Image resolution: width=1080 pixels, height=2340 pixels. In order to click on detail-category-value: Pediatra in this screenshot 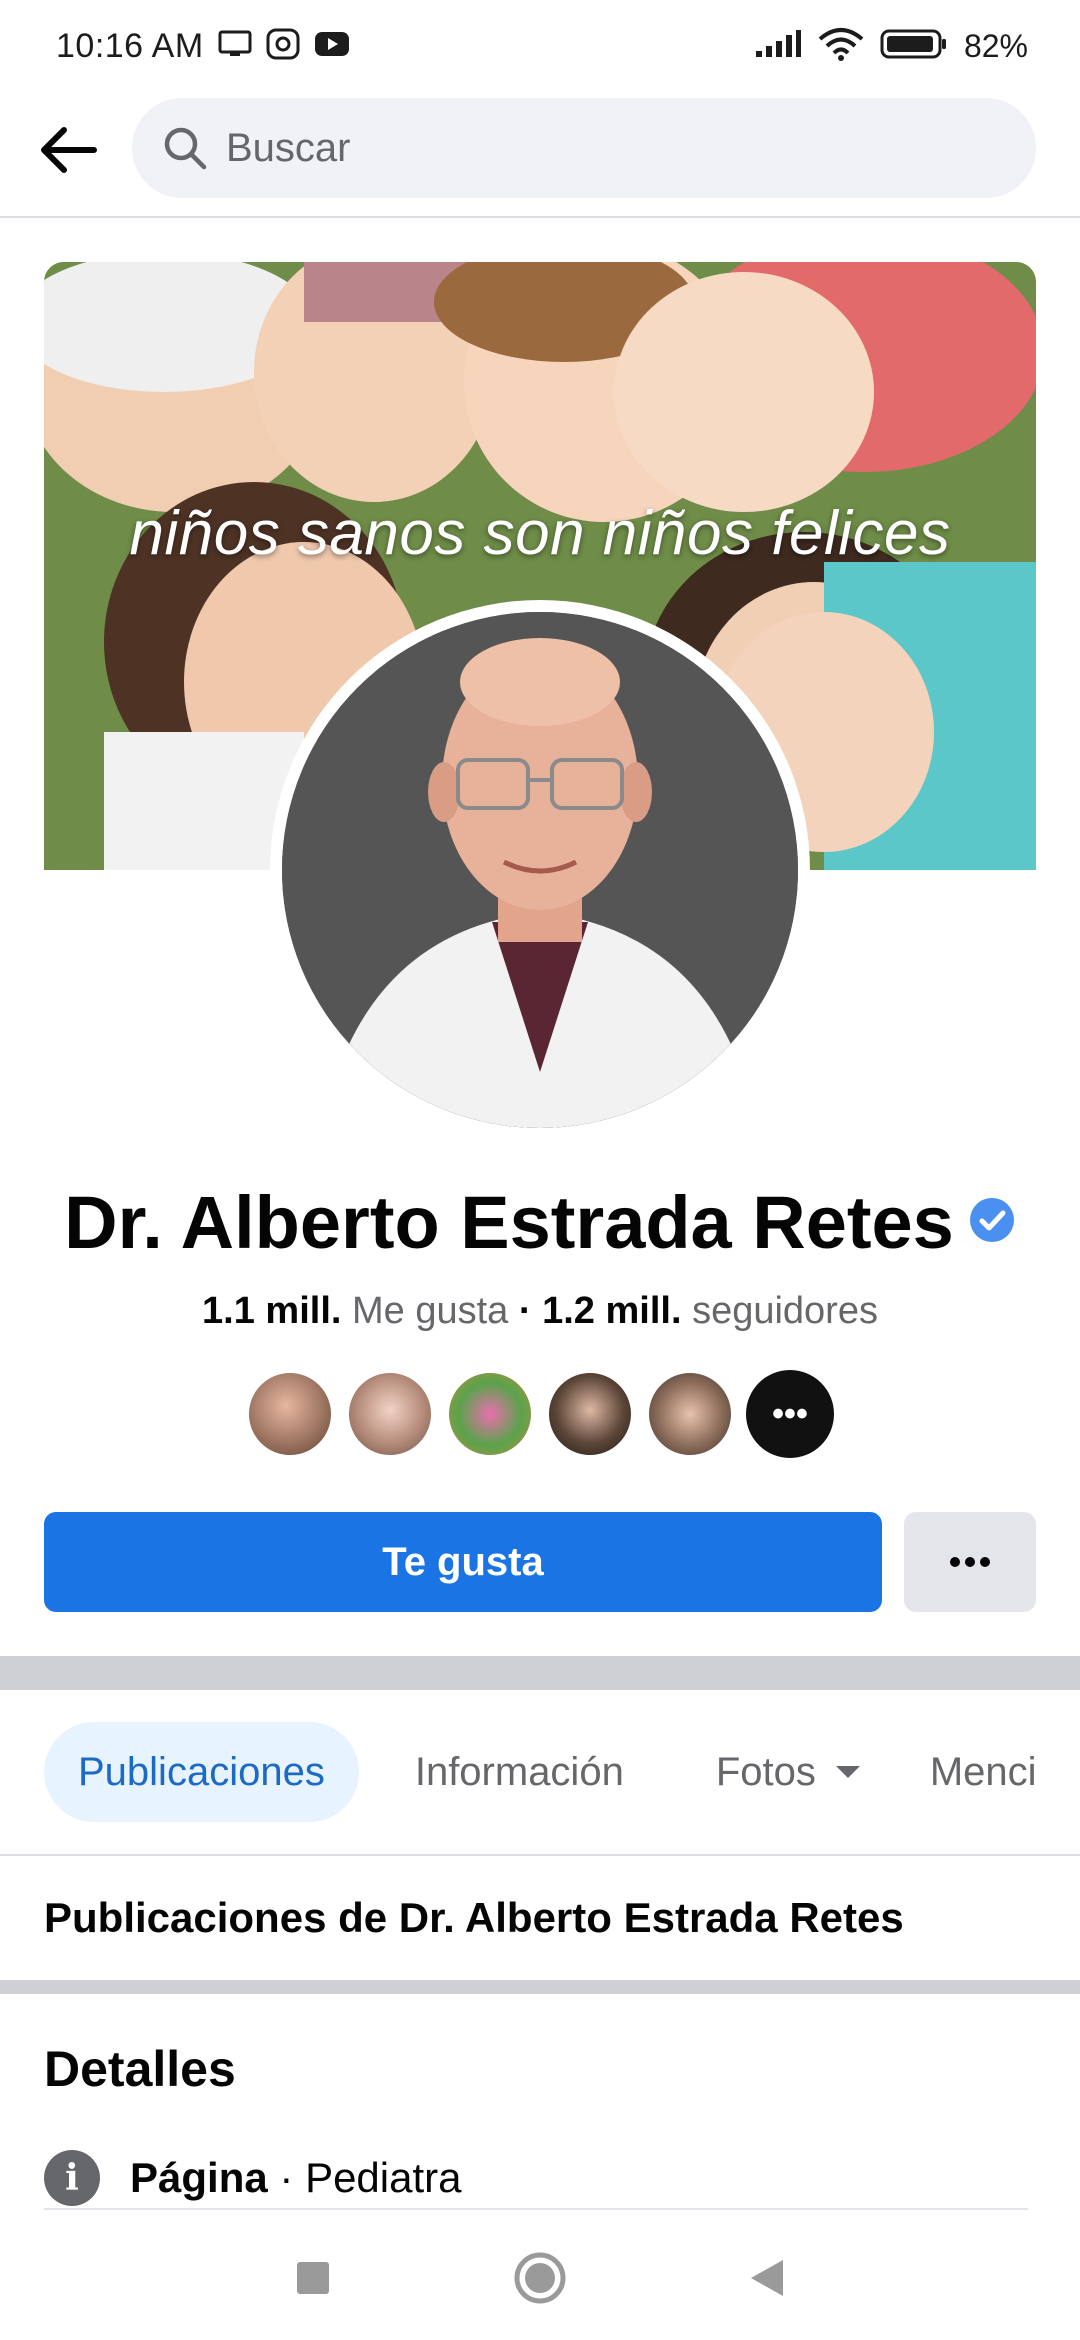, I will do `click(383, 2177)`.